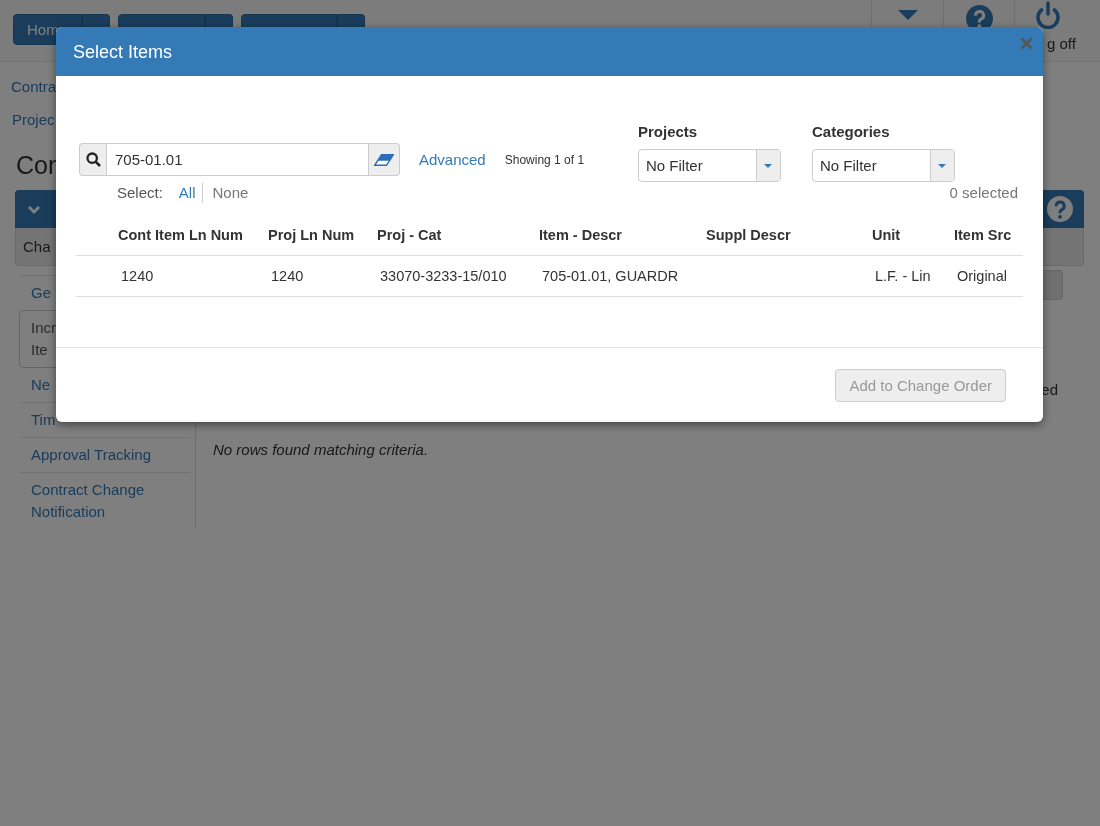 The image size is (1100, 826). Describe the element at coordinates (321, 450) in the screenshot. I see `empty-message: No rows found matching criteria.` at that location.